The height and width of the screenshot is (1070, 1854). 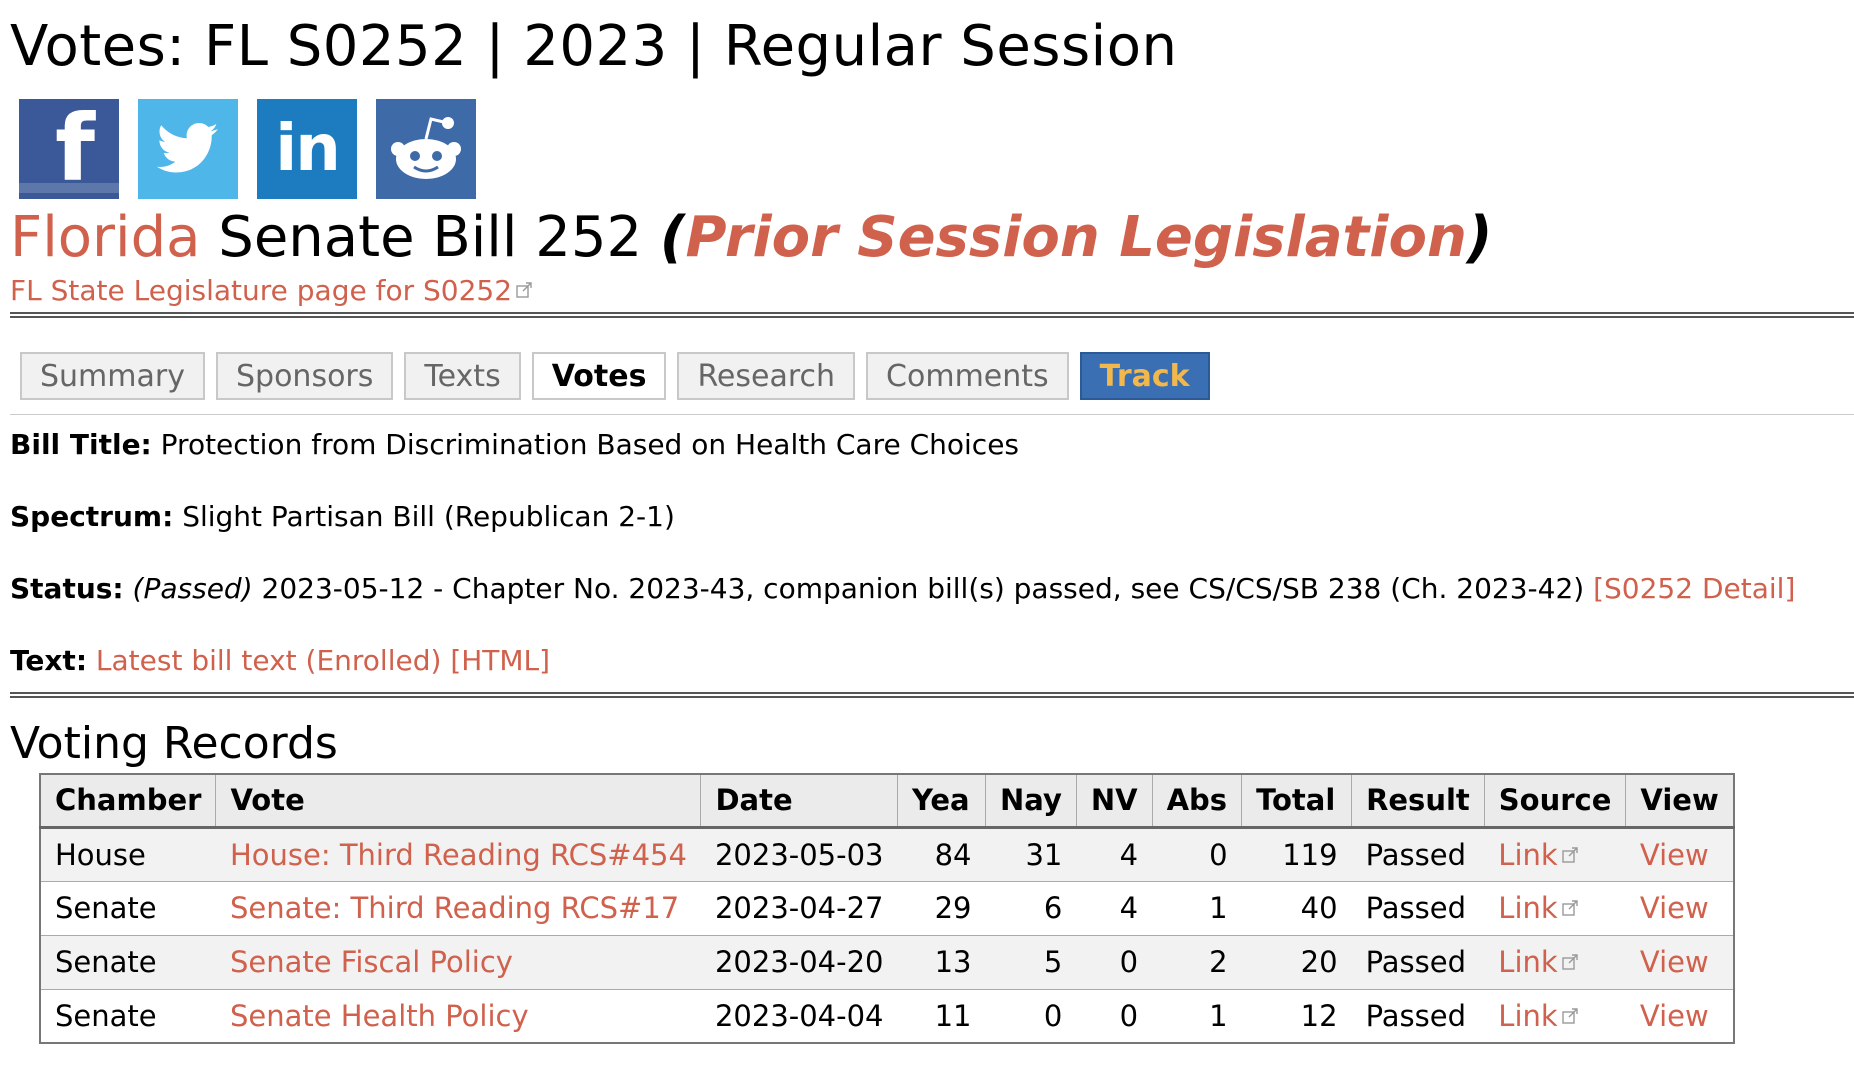 I want to click on spectrum-value: Slight Partisan Bill (Republican 2-1), so click(x=428, y=516).